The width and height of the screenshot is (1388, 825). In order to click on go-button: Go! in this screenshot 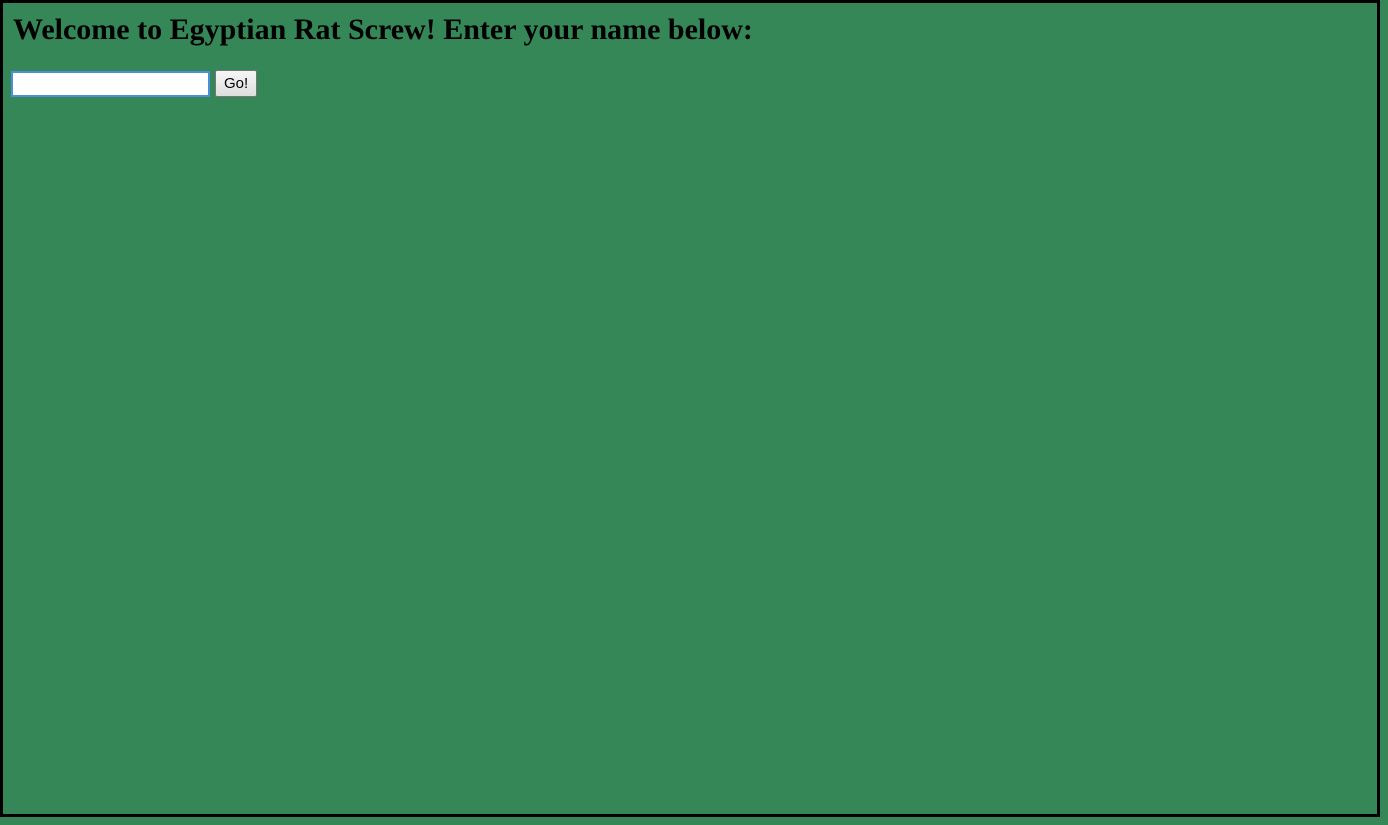, I will do `click(236, 83)`.